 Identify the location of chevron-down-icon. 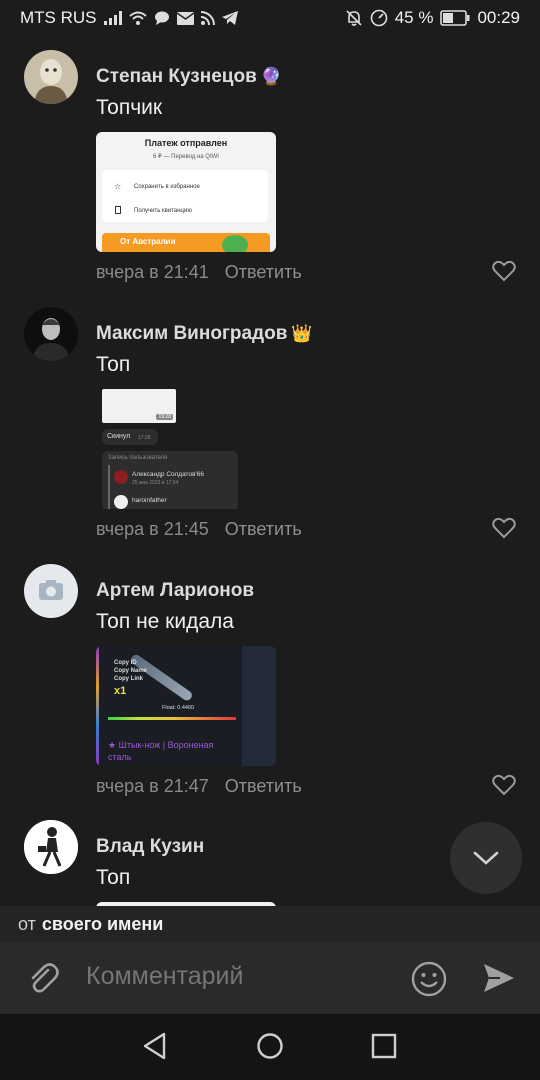
(486, 858).